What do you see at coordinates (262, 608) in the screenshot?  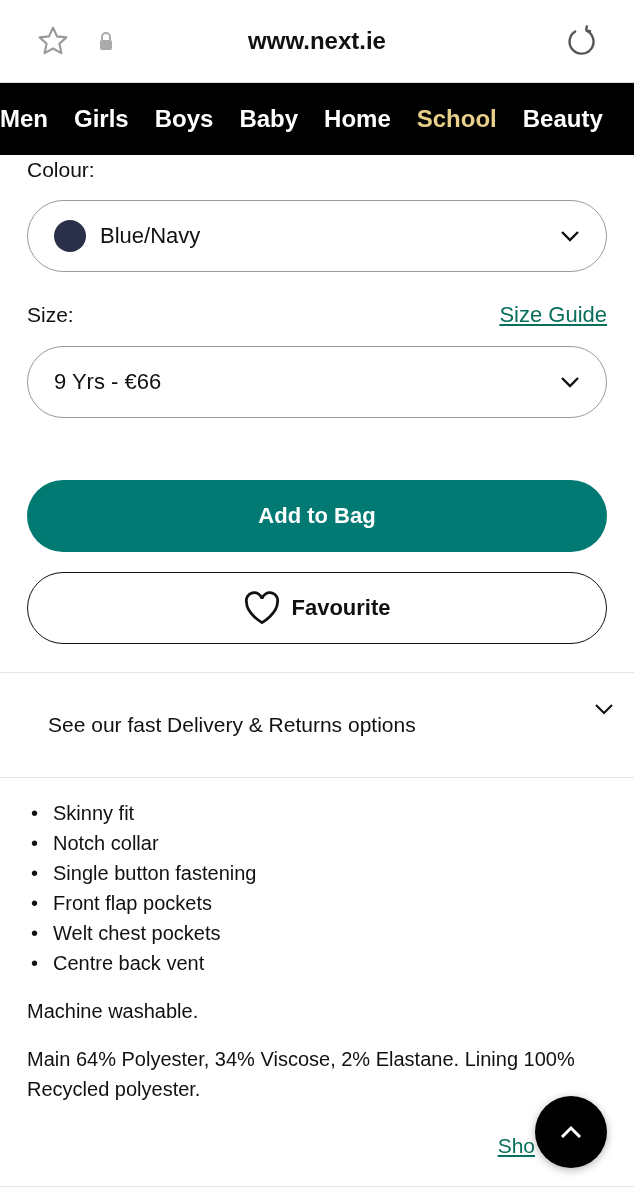 I see `heart-icon` at bounding box center [262, 608].